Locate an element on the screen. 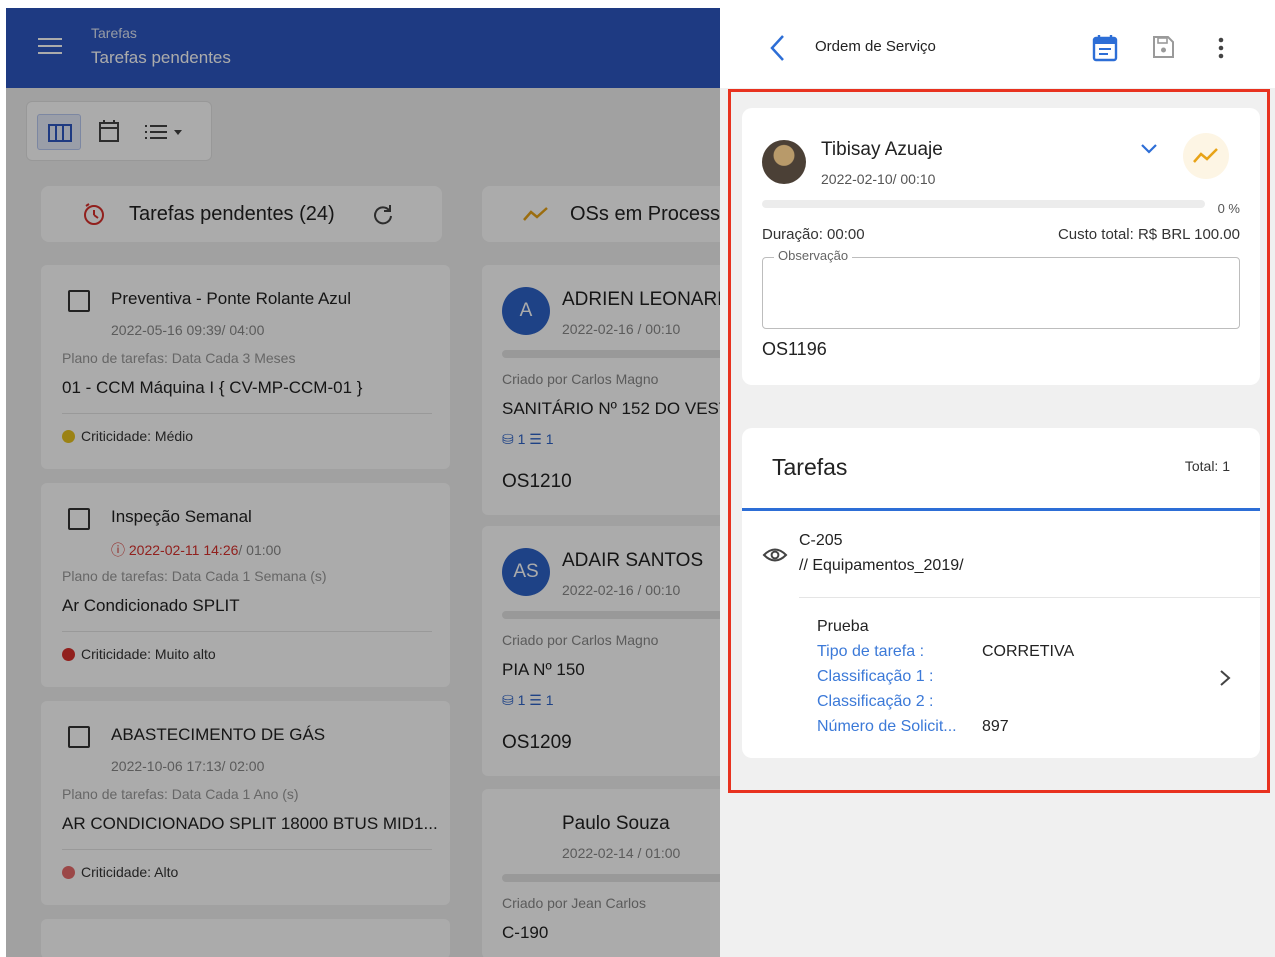  panel-title: Ordem de Serviço is located at coordinates (875, 46).